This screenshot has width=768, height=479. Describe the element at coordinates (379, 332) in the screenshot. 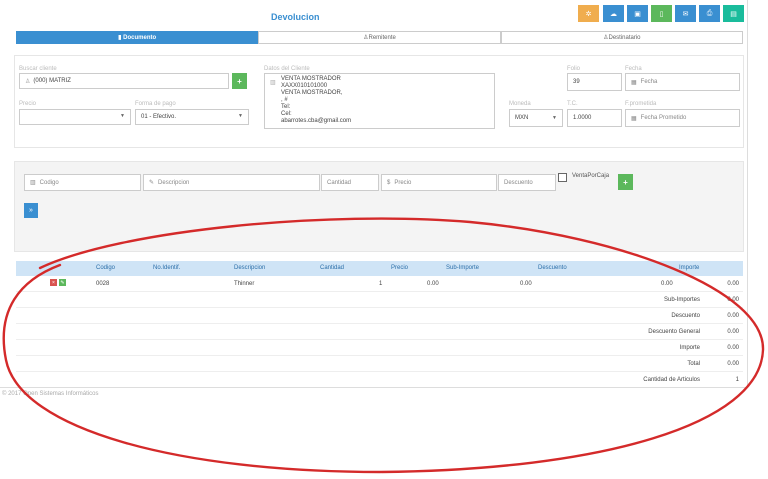

I see `summary-row: Descuento General 0.00` at that location.